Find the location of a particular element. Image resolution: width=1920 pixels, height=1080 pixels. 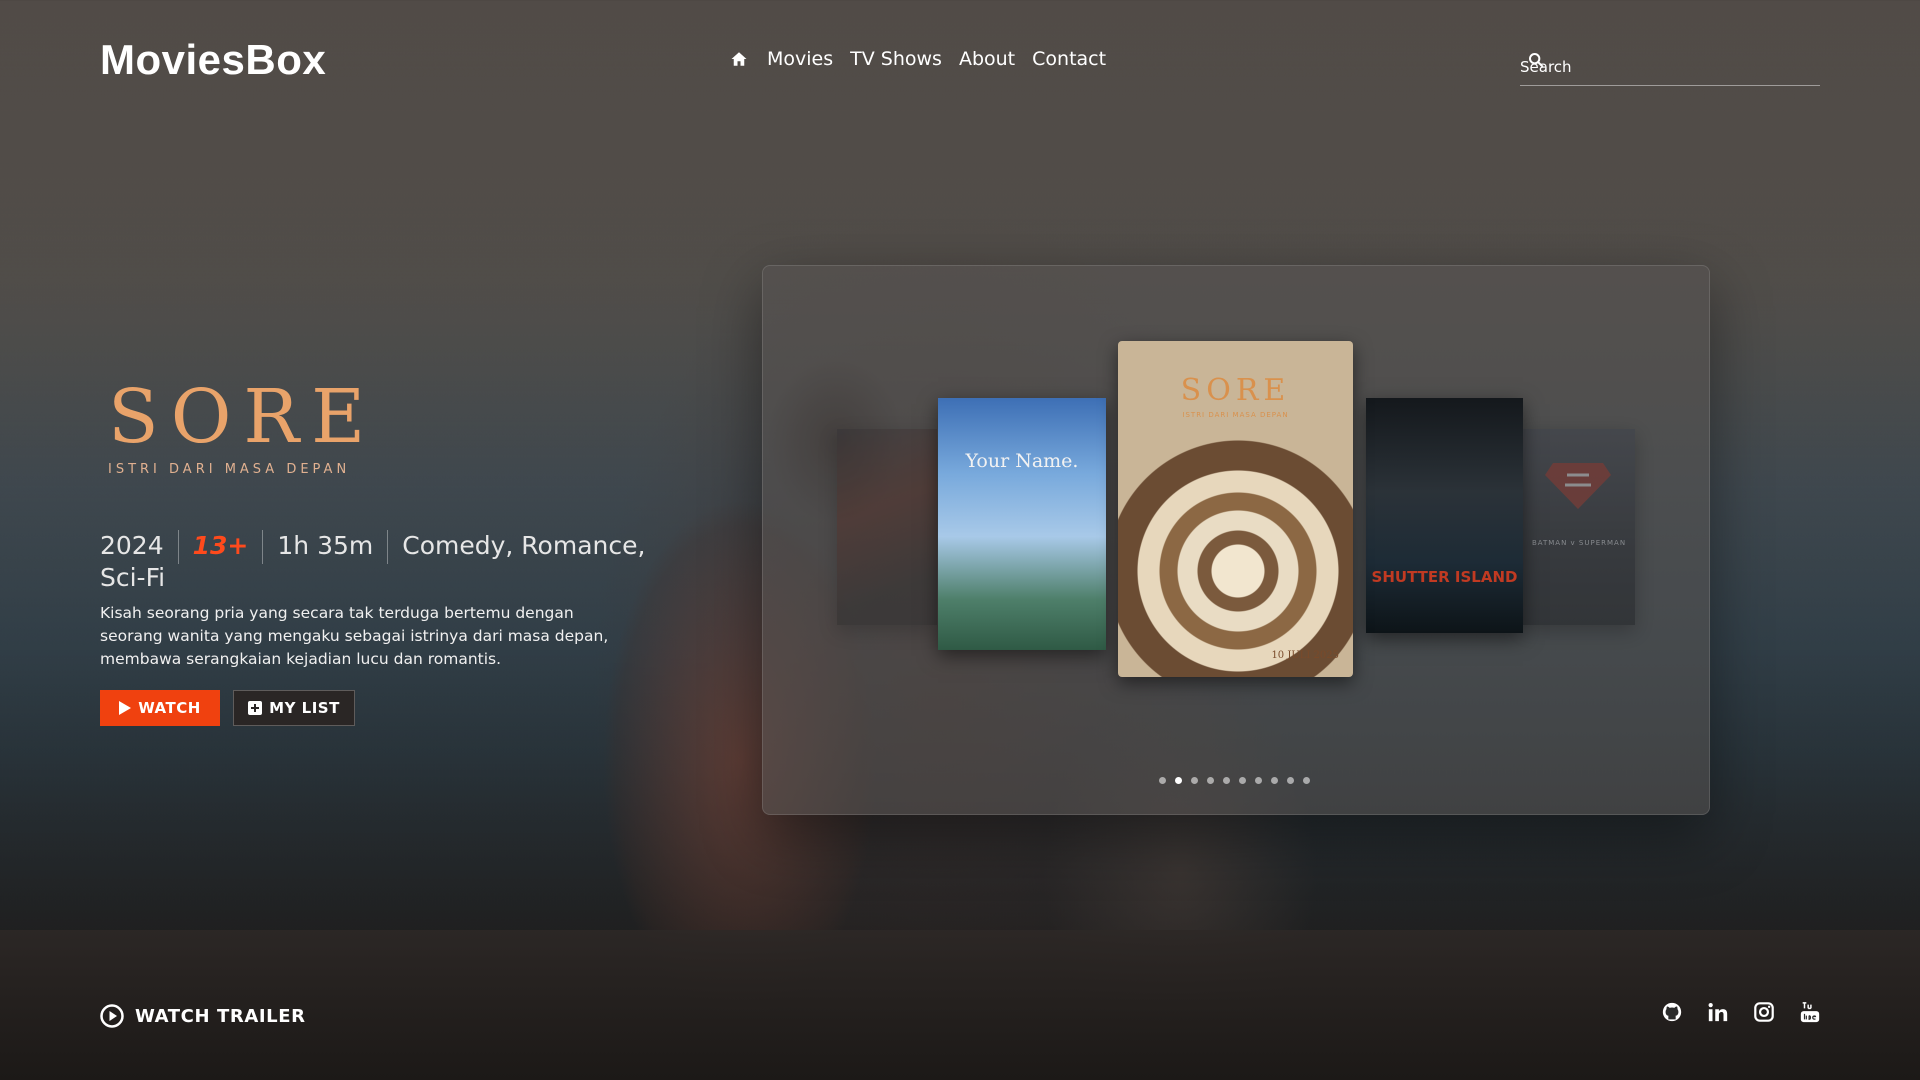

carousel-poster-active: SORE ISTRI DARI MASA DEPAN 10 JULI 2025 is located at coordinates (1235, 509).